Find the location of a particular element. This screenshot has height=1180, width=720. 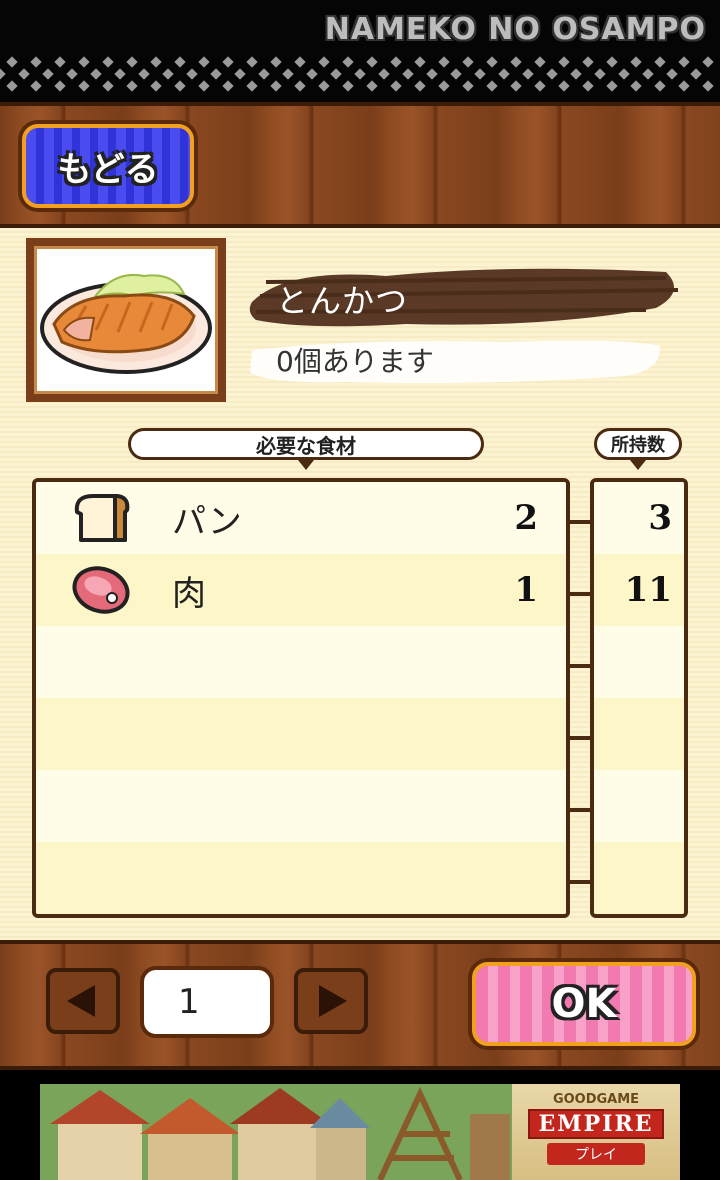

tonkatsu-plate-icon is located at coordinates (126, 324).